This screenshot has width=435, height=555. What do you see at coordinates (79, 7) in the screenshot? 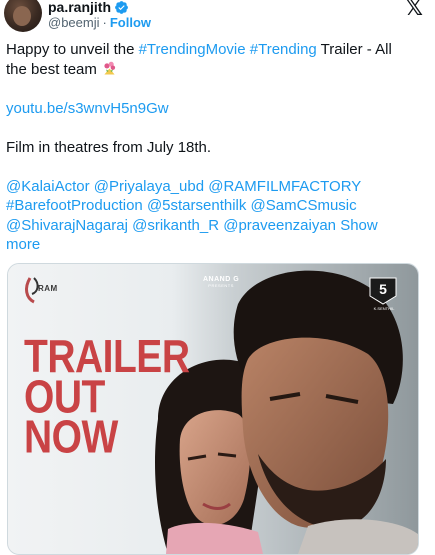
I see `display-name: pa.ranjith` at bounding box center [79, 7].